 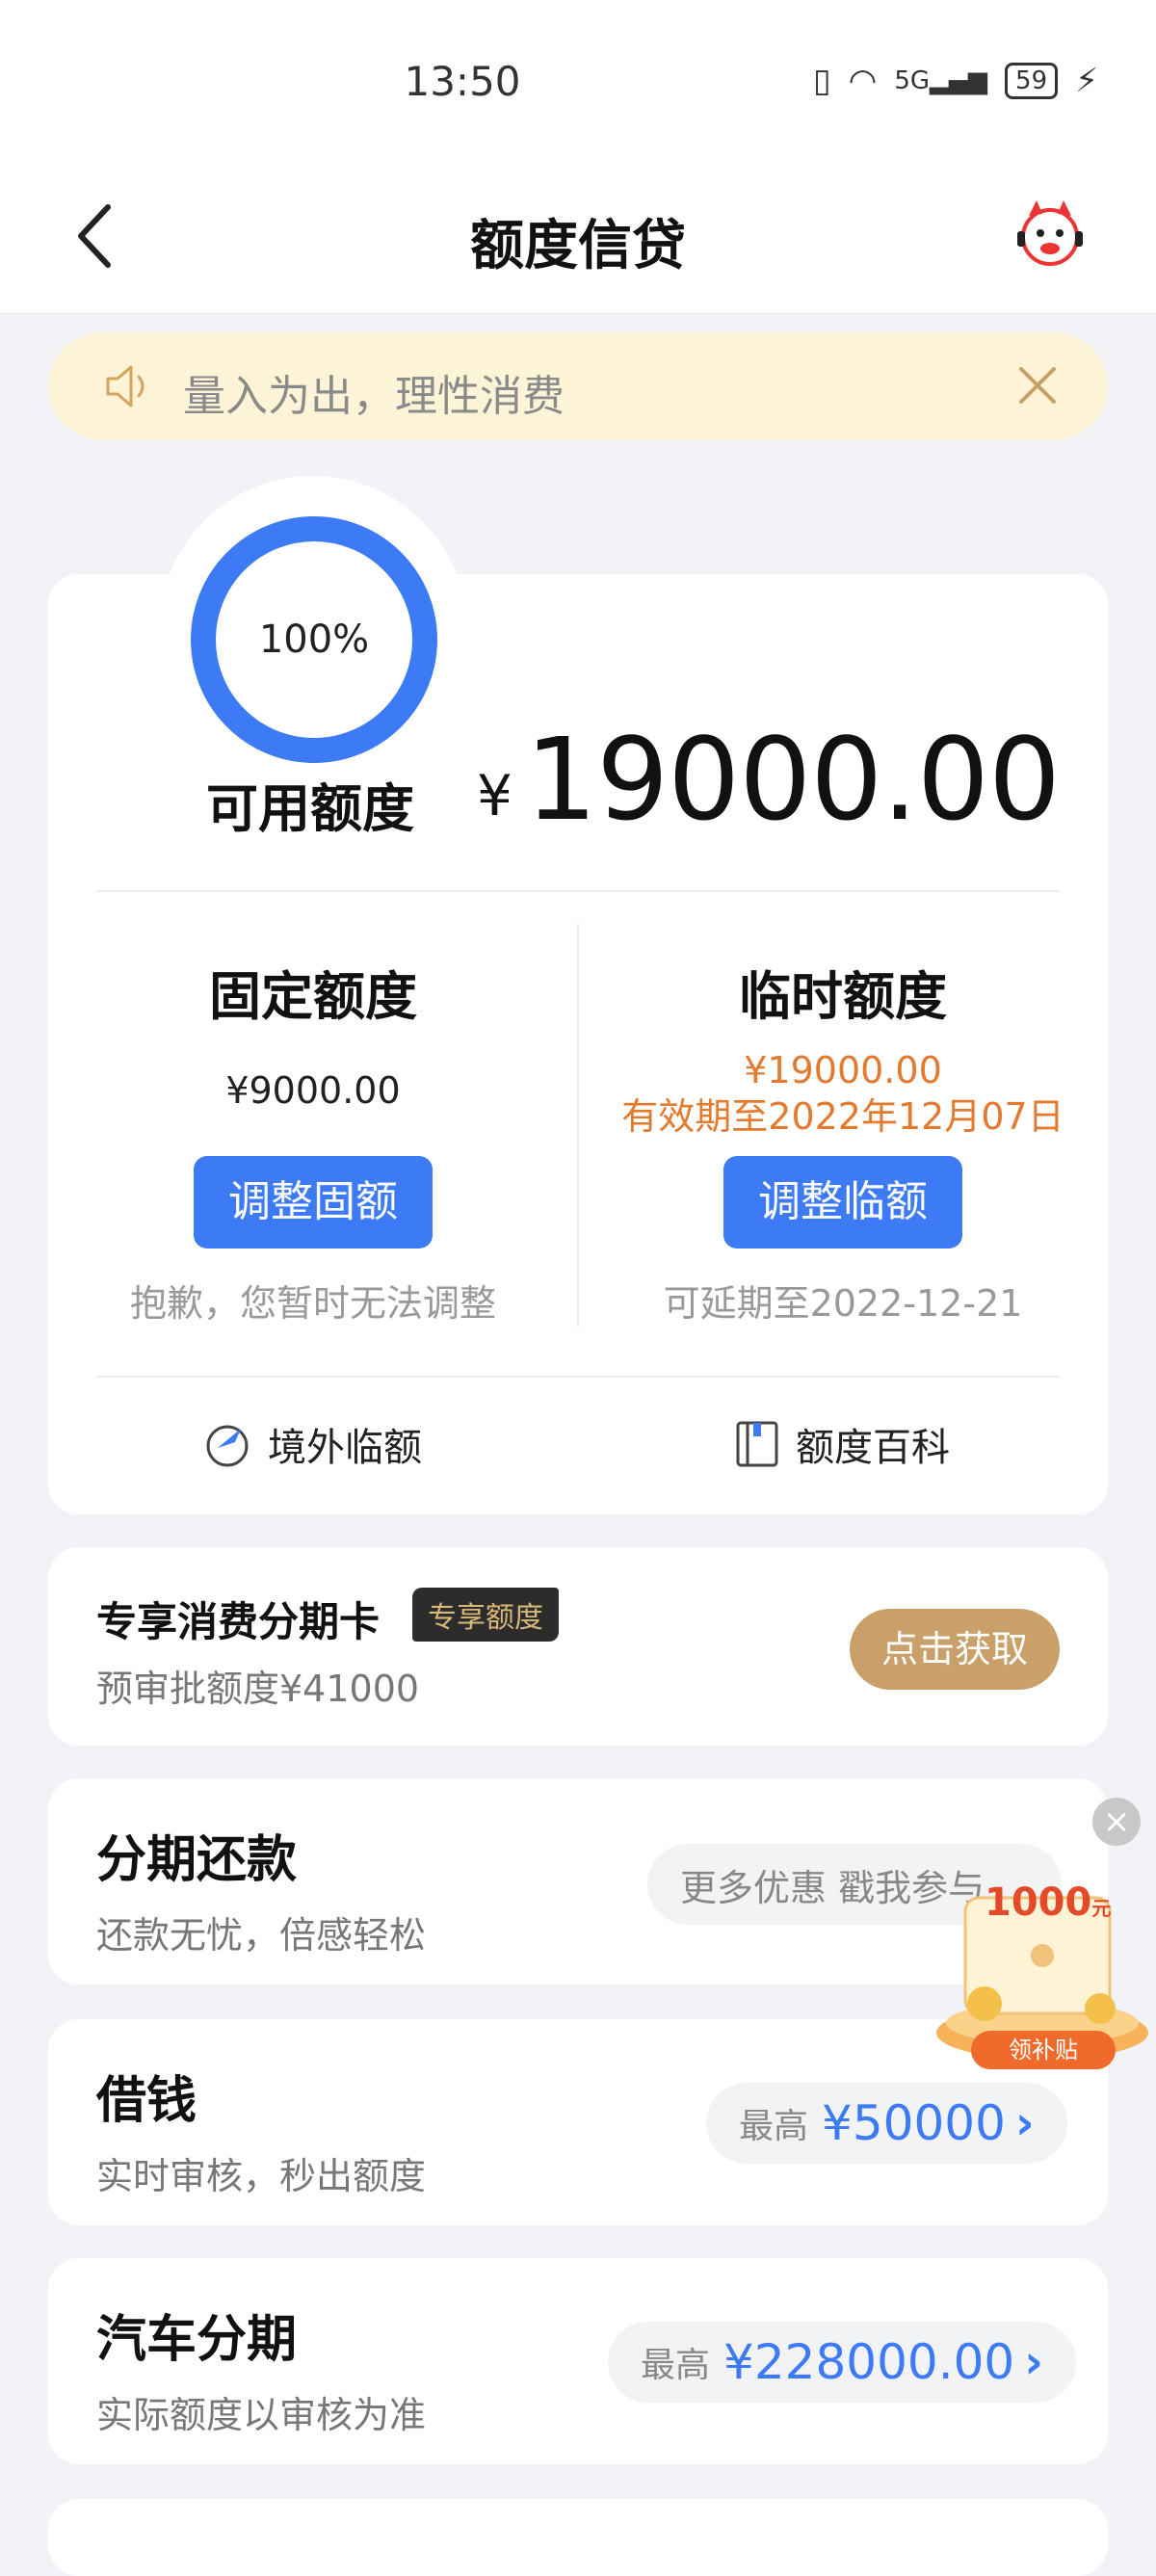 What do you see at coordinates (462, 81) in the screenshot?
I see `status-time: 13:50` at bounding box center [462, 81].